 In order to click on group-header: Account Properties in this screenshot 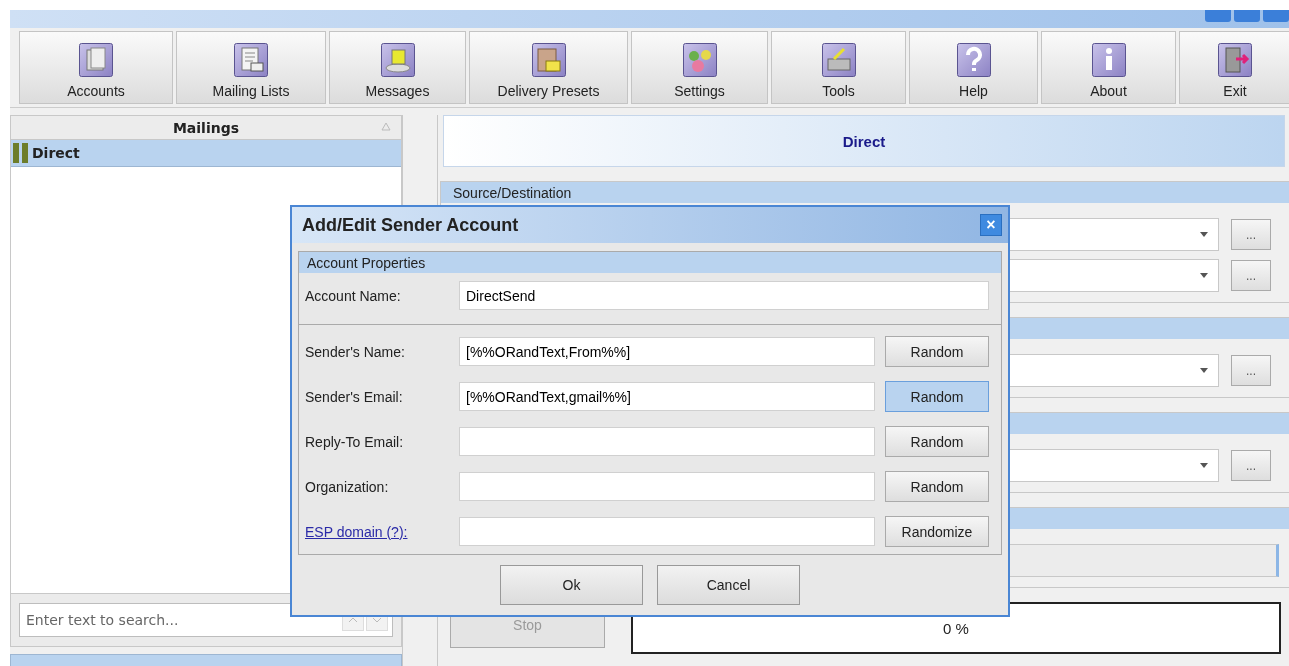, I will do `click(650, 262)`.